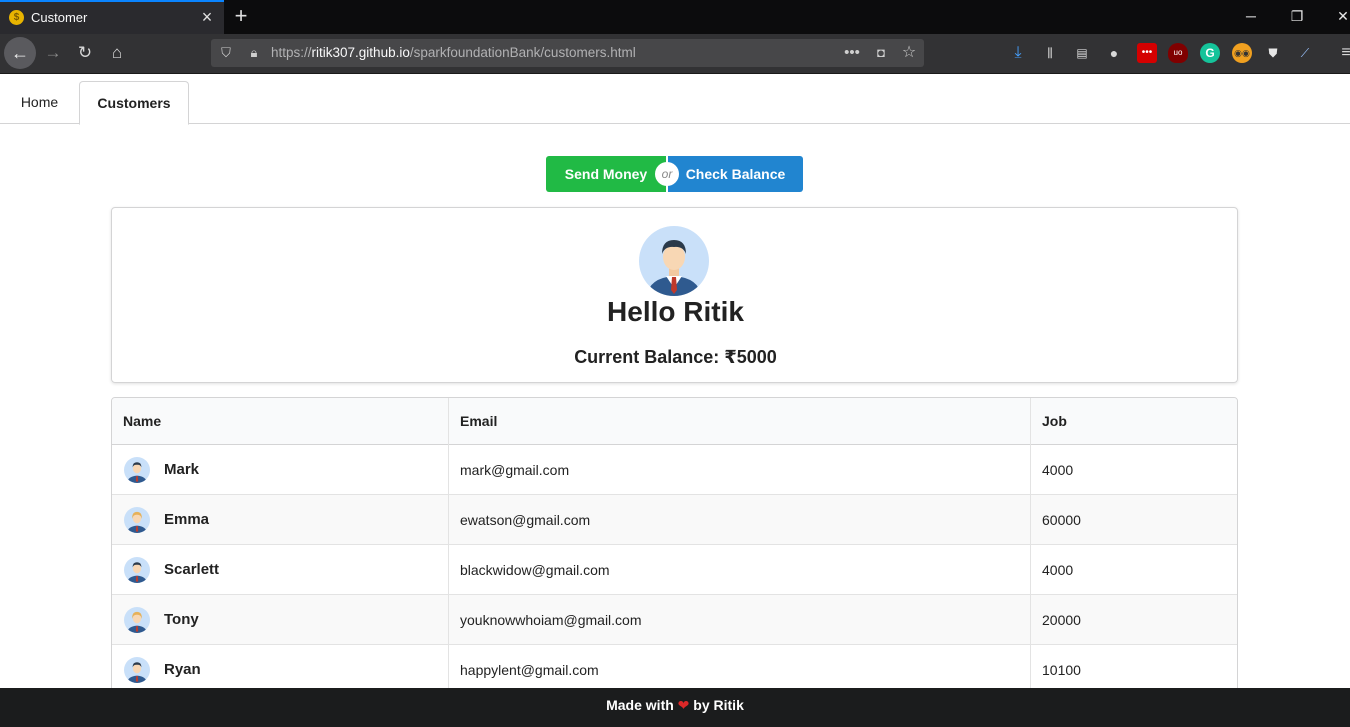 The width and height of the screenshot is (1350, 727). Describe the element at coordinates (739, 470) in the screenshot. I see `email-cell: mark@gmail.com` at that location.